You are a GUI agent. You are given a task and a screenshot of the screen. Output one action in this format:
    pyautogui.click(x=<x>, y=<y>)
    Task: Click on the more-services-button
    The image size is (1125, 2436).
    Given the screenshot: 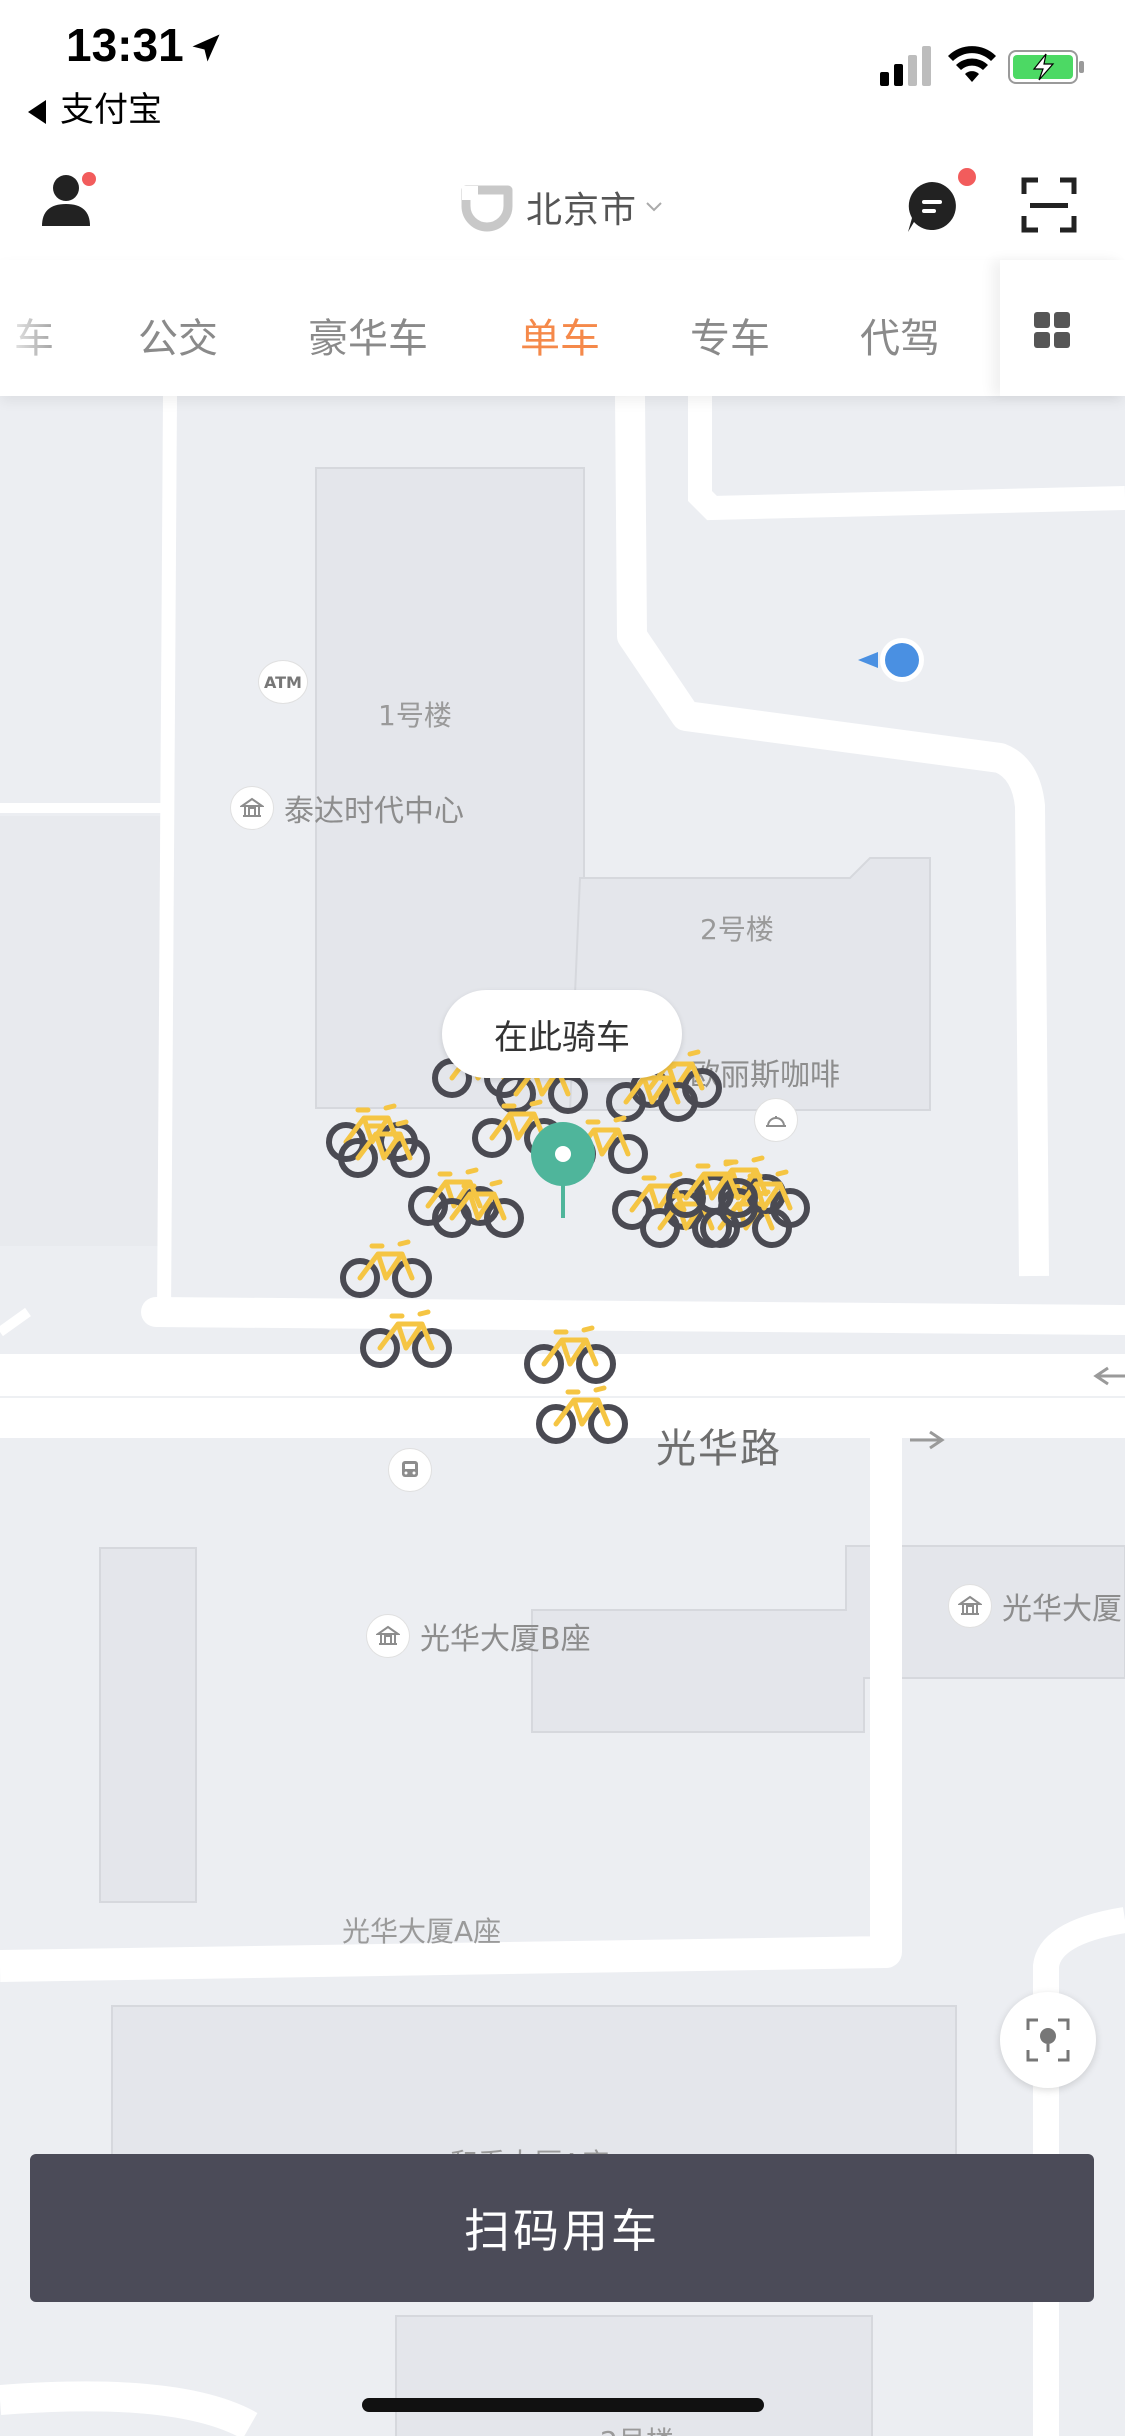 What is the action you would take?
    pyautogui.click(x=1062, y=328)
    